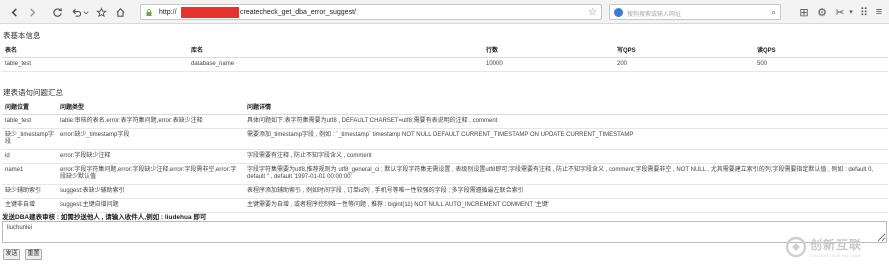  I want to click on brand-logo-icon, so click(796, 247).